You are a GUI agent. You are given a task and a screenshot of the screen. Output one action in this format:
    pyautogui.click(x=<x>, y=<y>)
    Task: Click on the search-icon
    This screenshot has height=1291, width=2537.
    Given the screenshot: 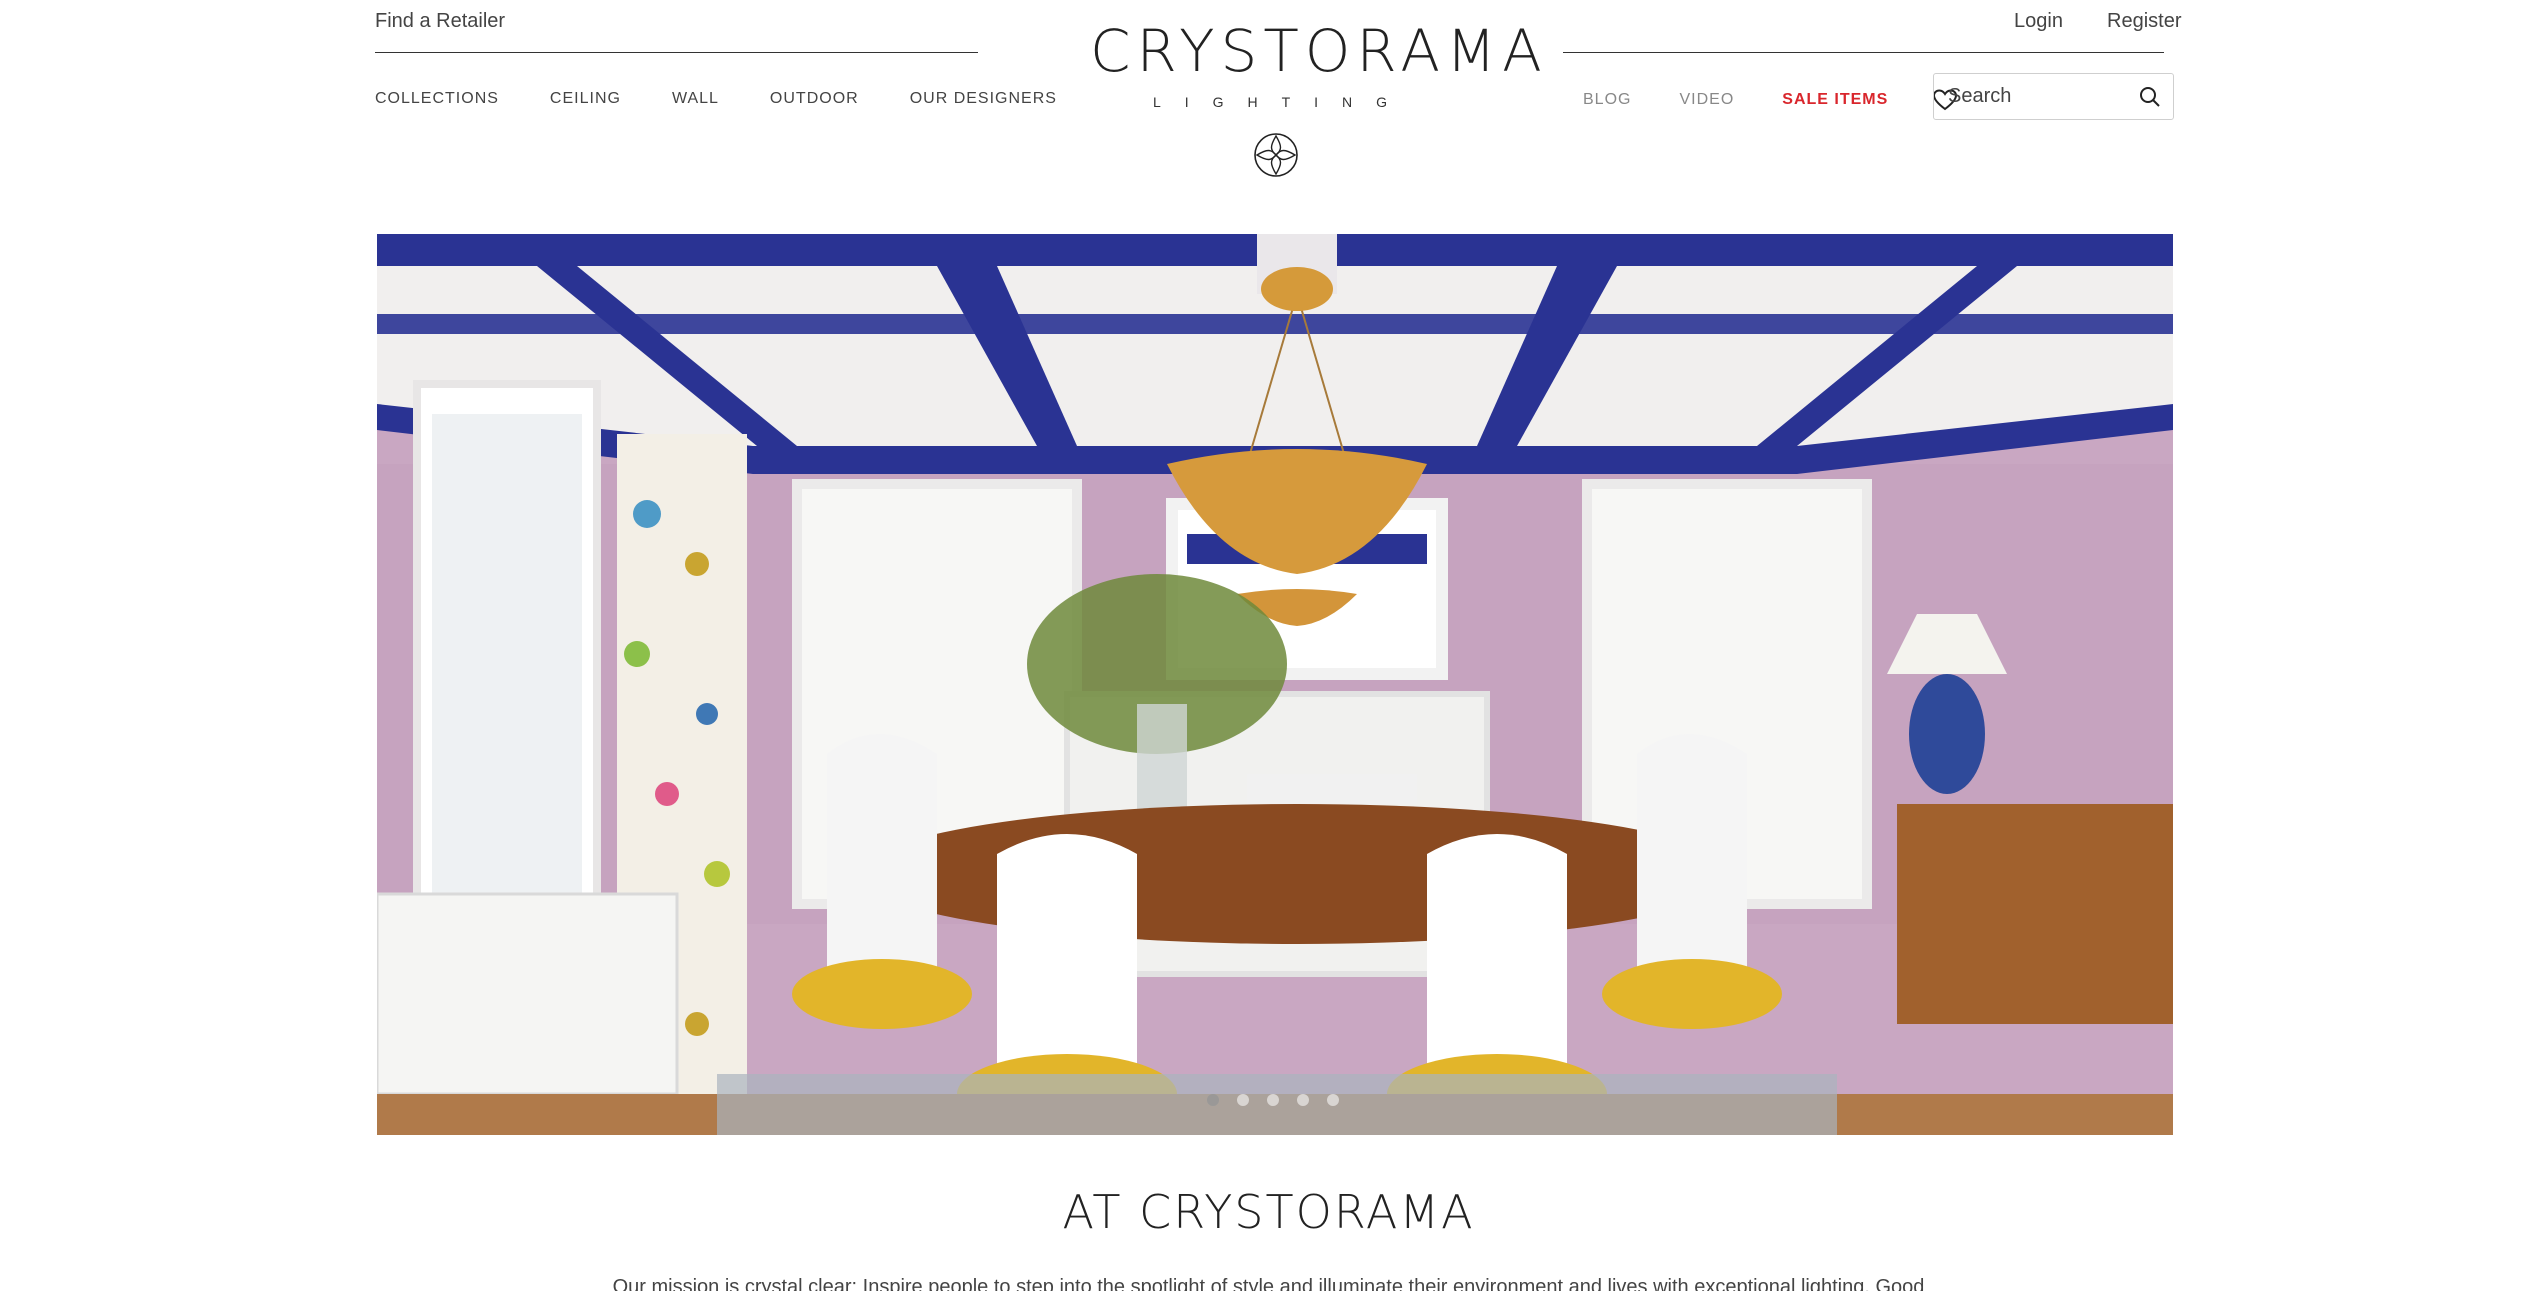 What is the action you would take?
    pyautogui.click(x=2150, y=97)
    